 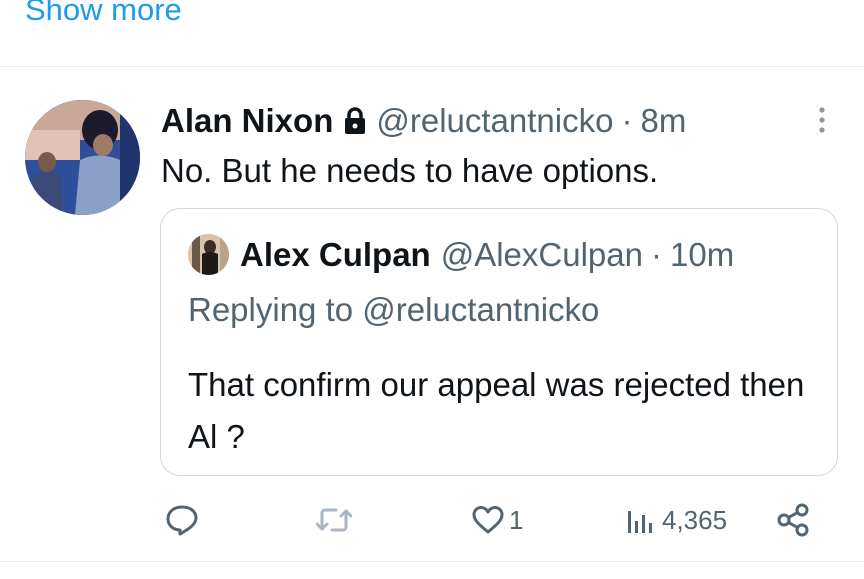 I want to click on views-icon, so click(x=642, y=520).